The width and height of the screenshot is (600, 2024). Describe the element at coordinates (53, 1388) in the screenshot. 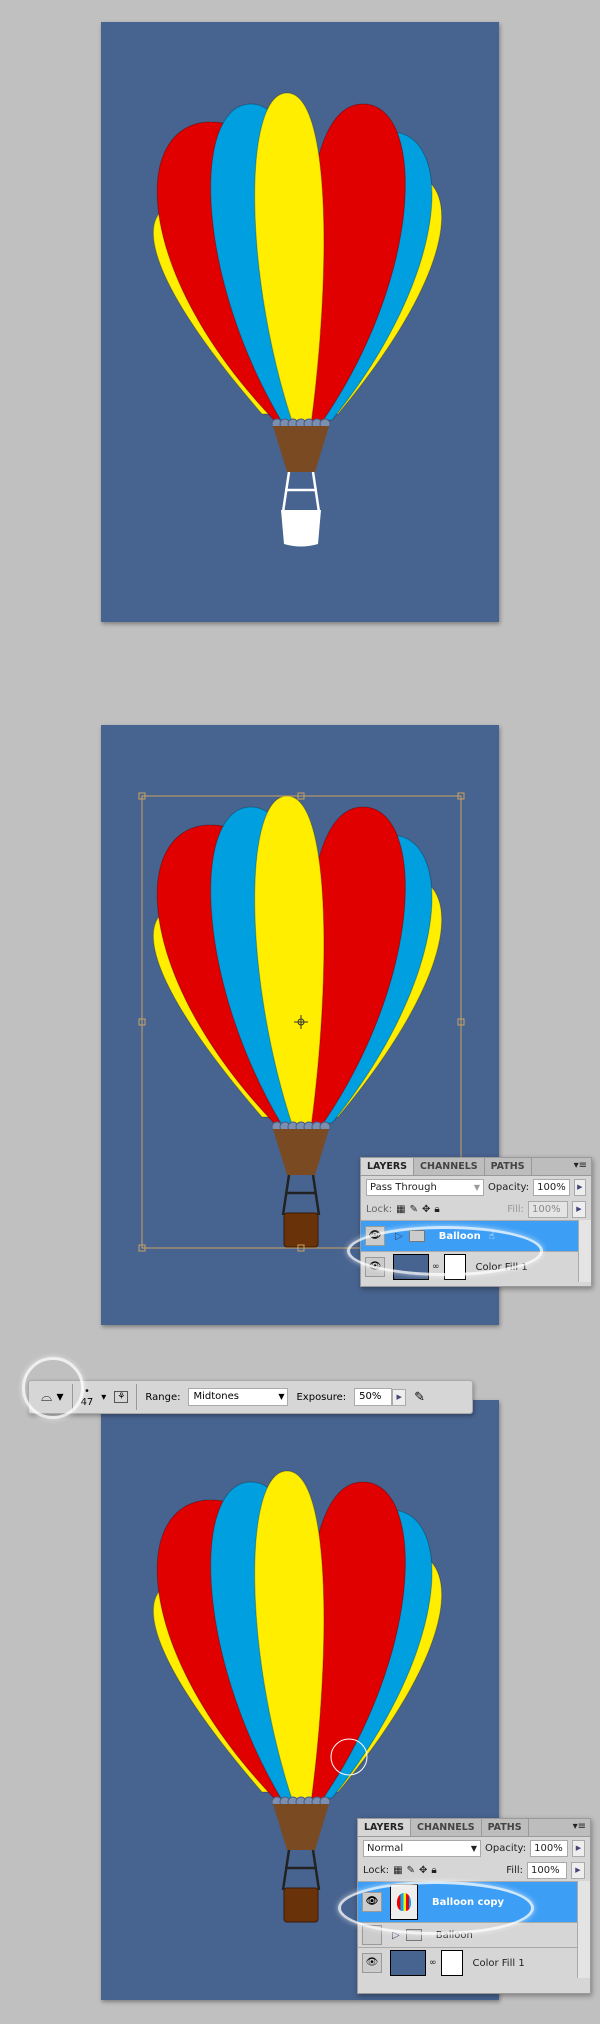

I see `highlight-circle` at that location.